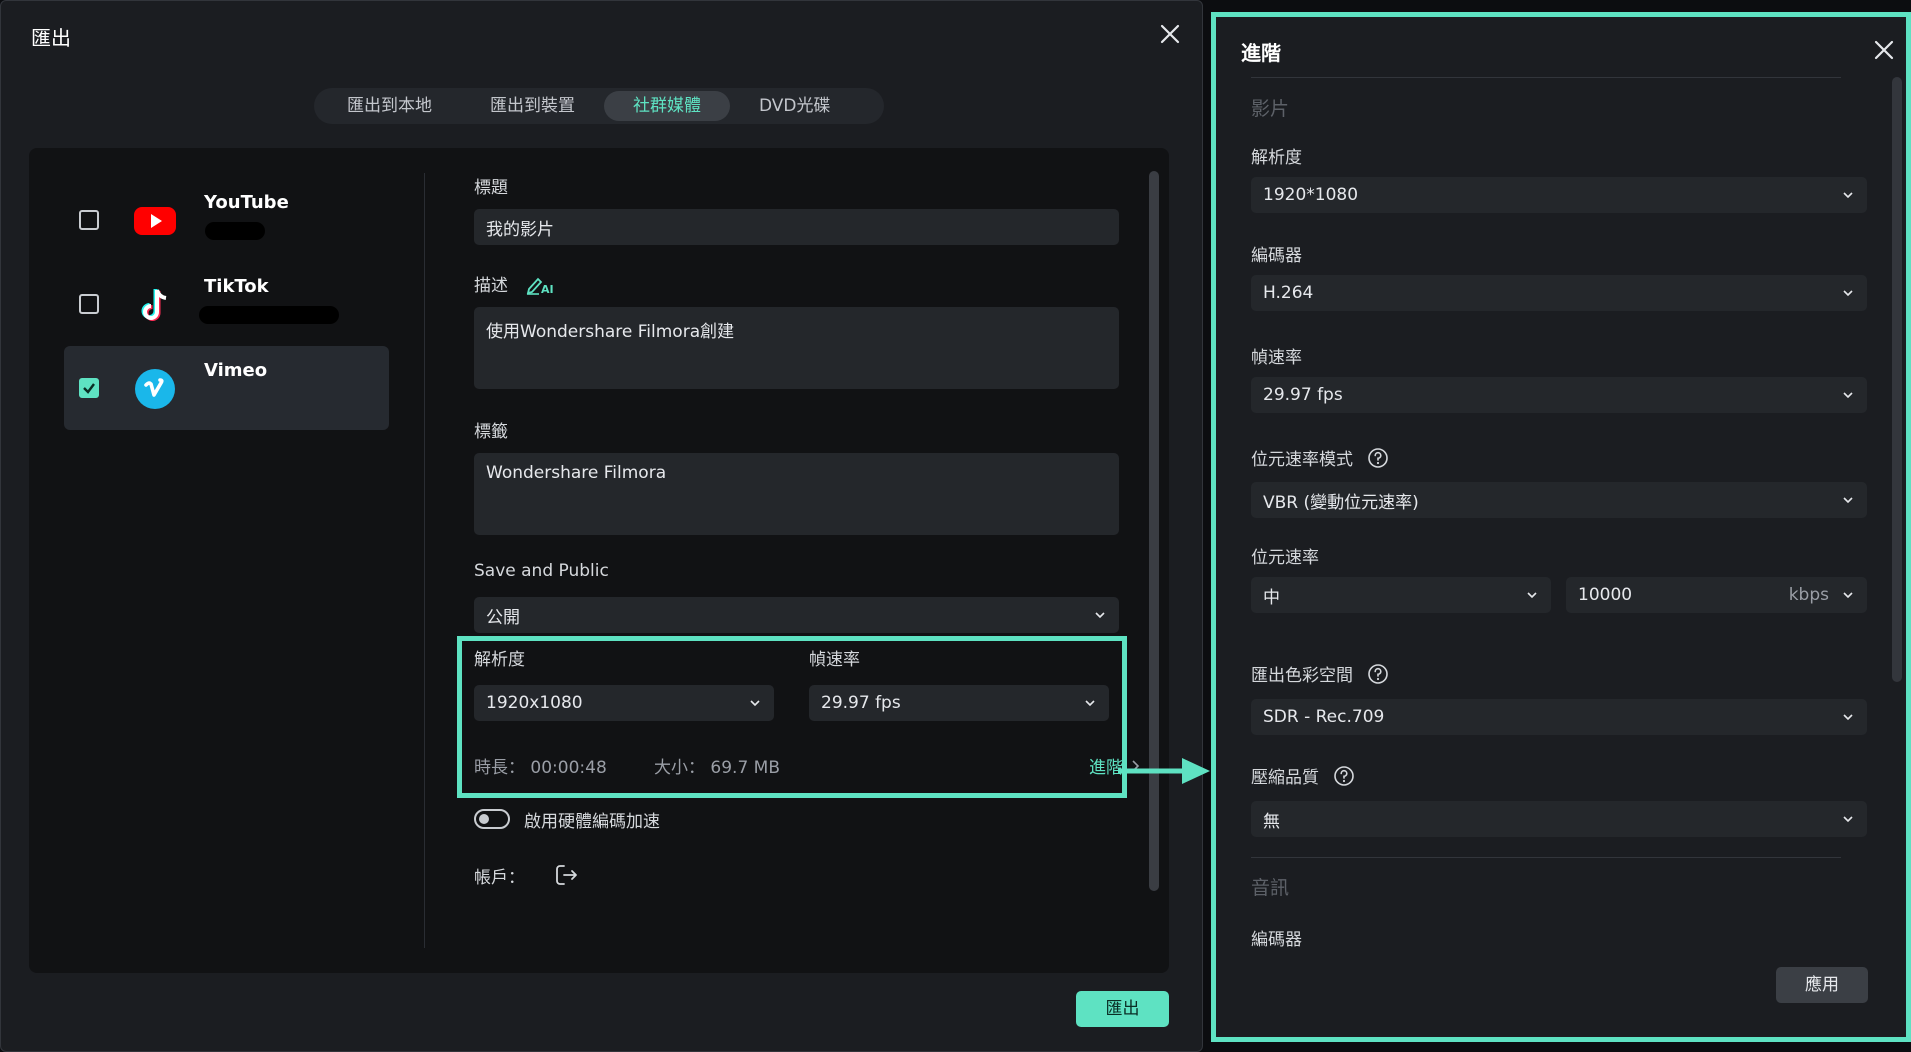 Image resolution: width=1911 pixels, height=1052 pixels. What do you see at coordinates (1261, 53) in the screenshot?
I see `advanced-title: 進階` at bounding box center [1261, 53].